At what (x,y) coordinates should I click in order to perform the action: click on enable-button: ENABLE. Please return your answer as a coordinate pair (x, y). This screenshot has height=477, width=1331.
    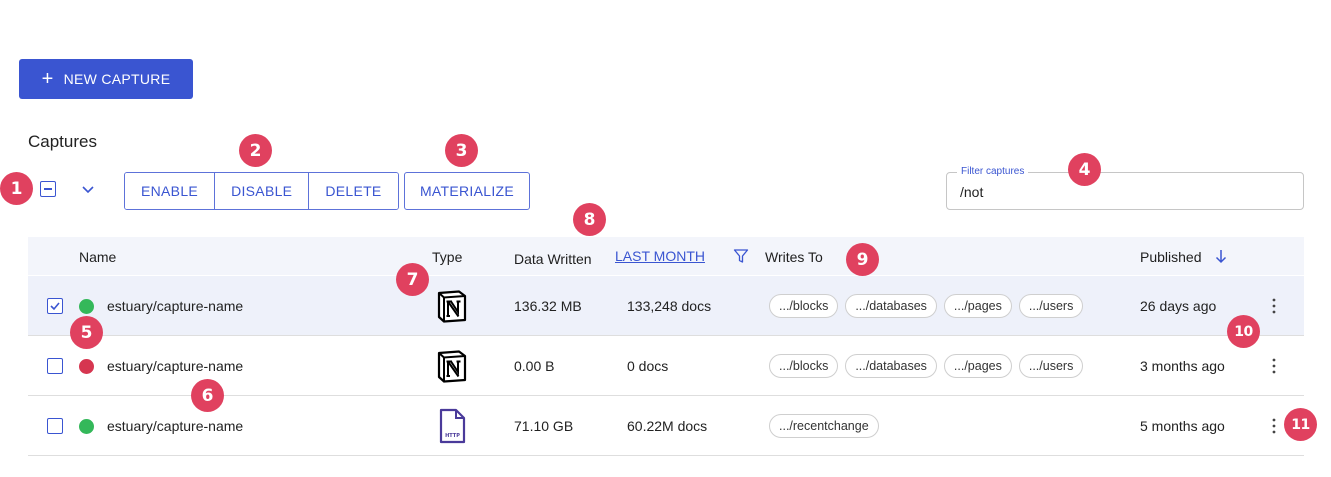
    Looking at the image, I should click on (170, 191).